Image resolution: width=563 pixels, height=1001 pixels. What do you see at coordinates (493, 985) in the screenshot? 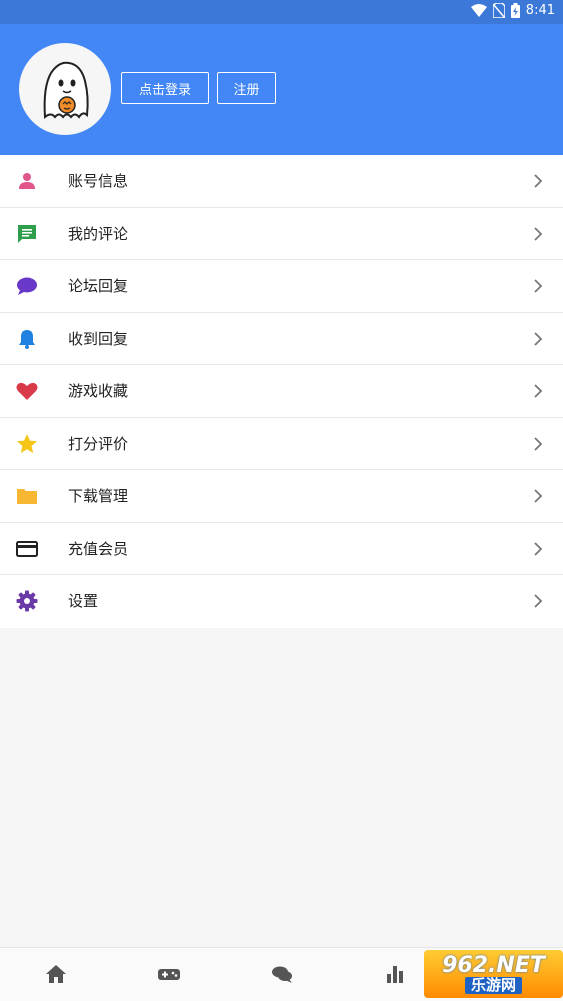
I see `watermark-bottom: 乐游网` at bounding box center [493, 985].